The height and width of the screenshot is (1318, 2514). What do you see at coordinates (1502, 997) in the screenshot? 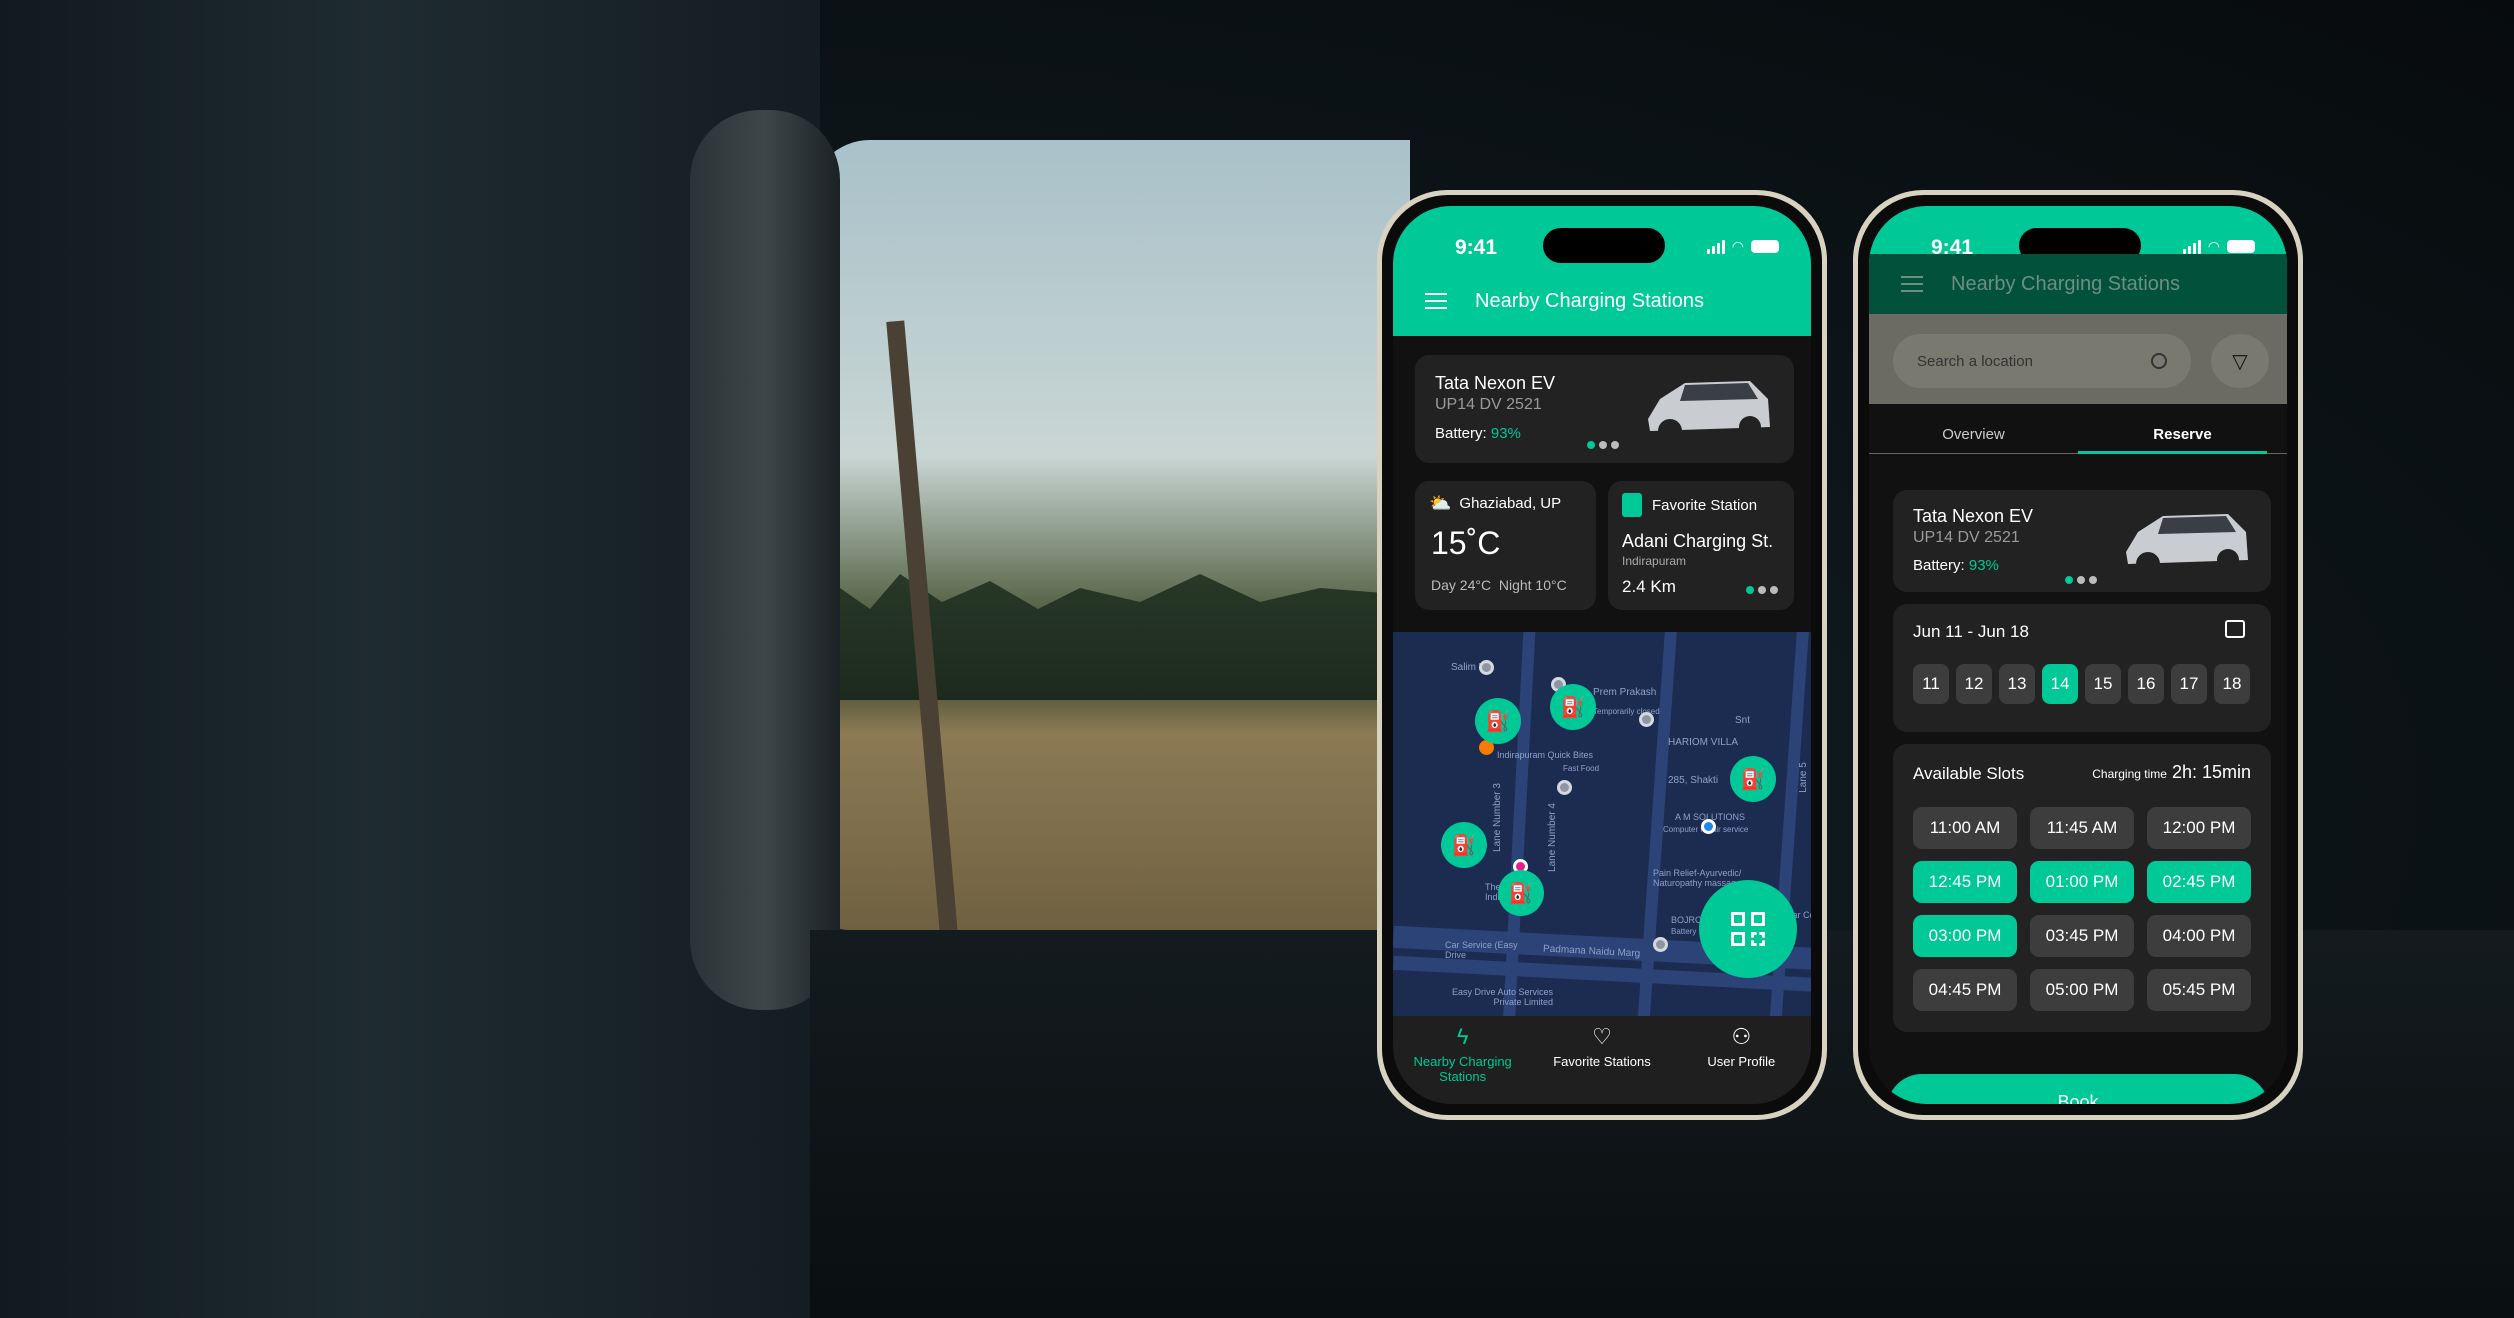
I see `map-label: Easy Drive Auto Services Private Limited` at bounding box center [1502, 997].